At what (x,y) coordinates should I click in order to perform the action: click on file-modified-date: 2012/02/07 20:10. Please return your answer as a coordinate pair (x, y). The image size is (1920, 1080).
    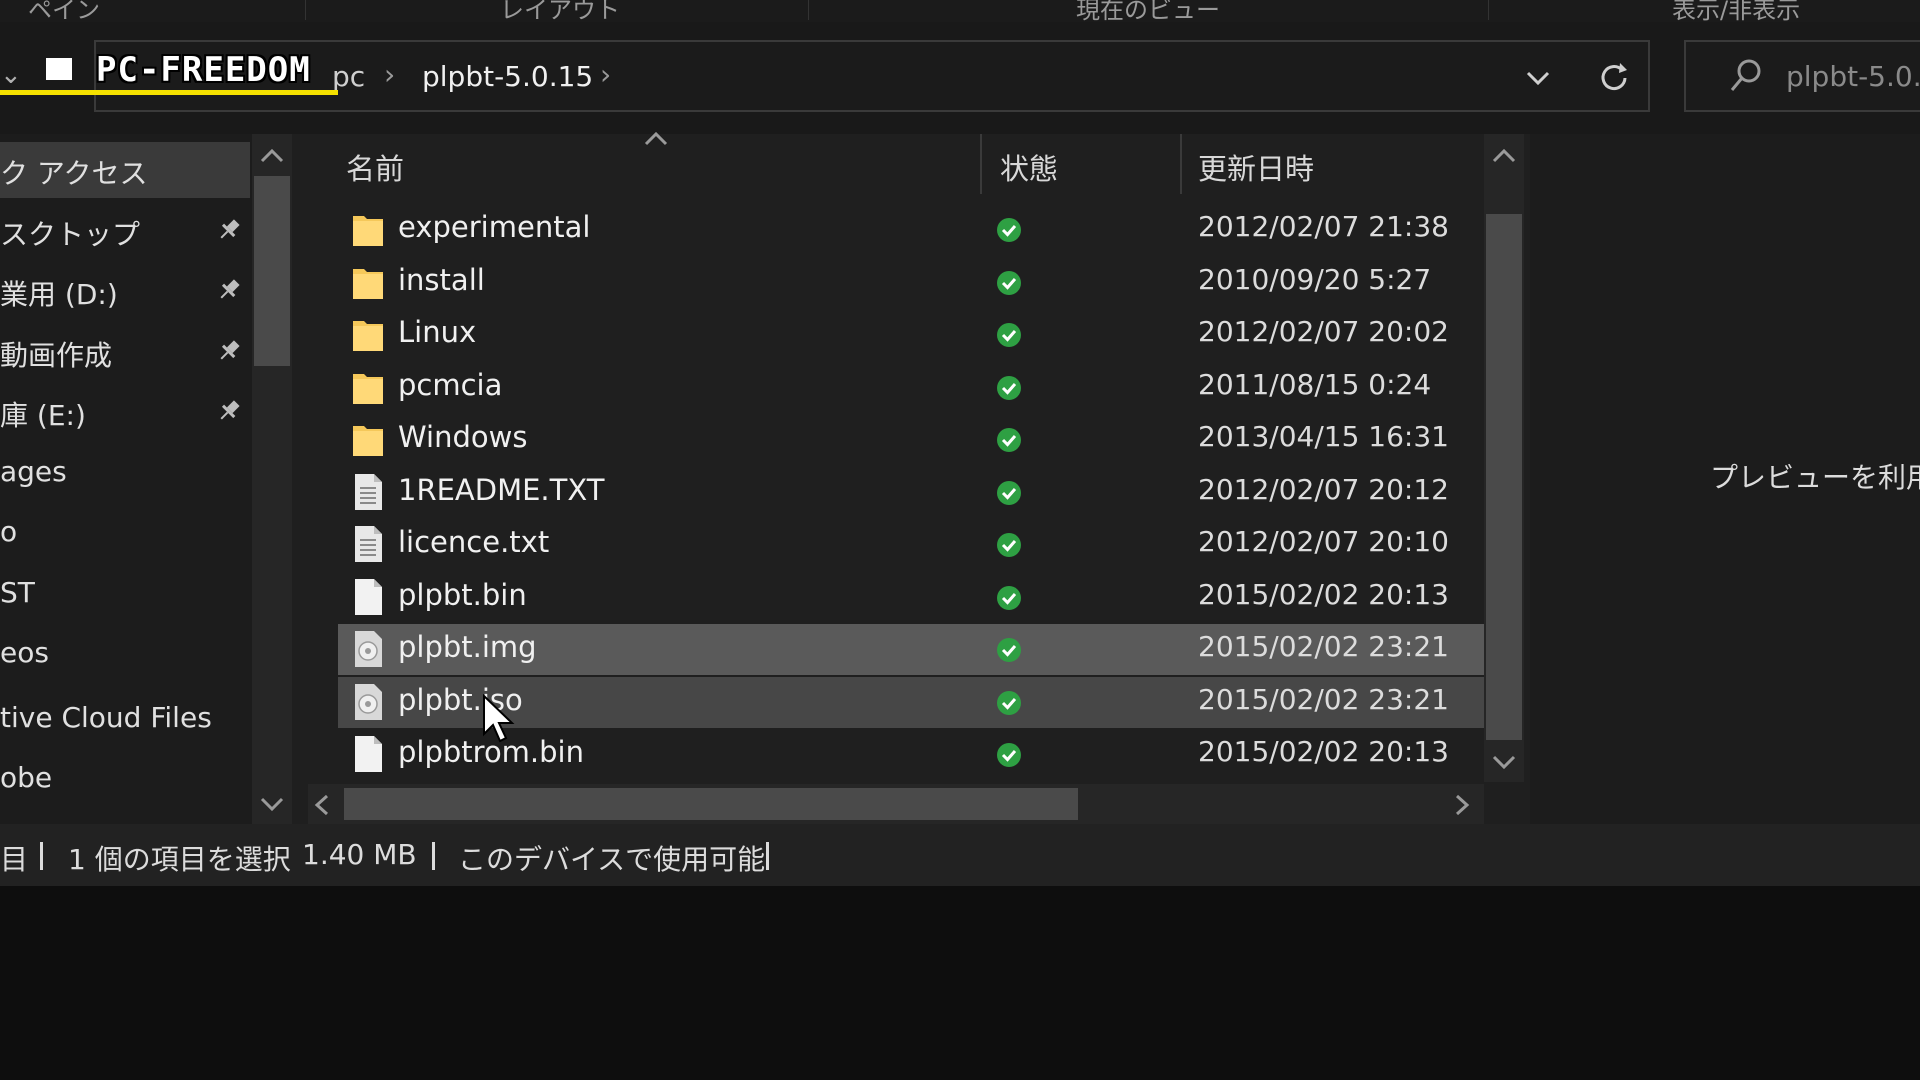
    Looking at the image, I should click on (1323, 541).